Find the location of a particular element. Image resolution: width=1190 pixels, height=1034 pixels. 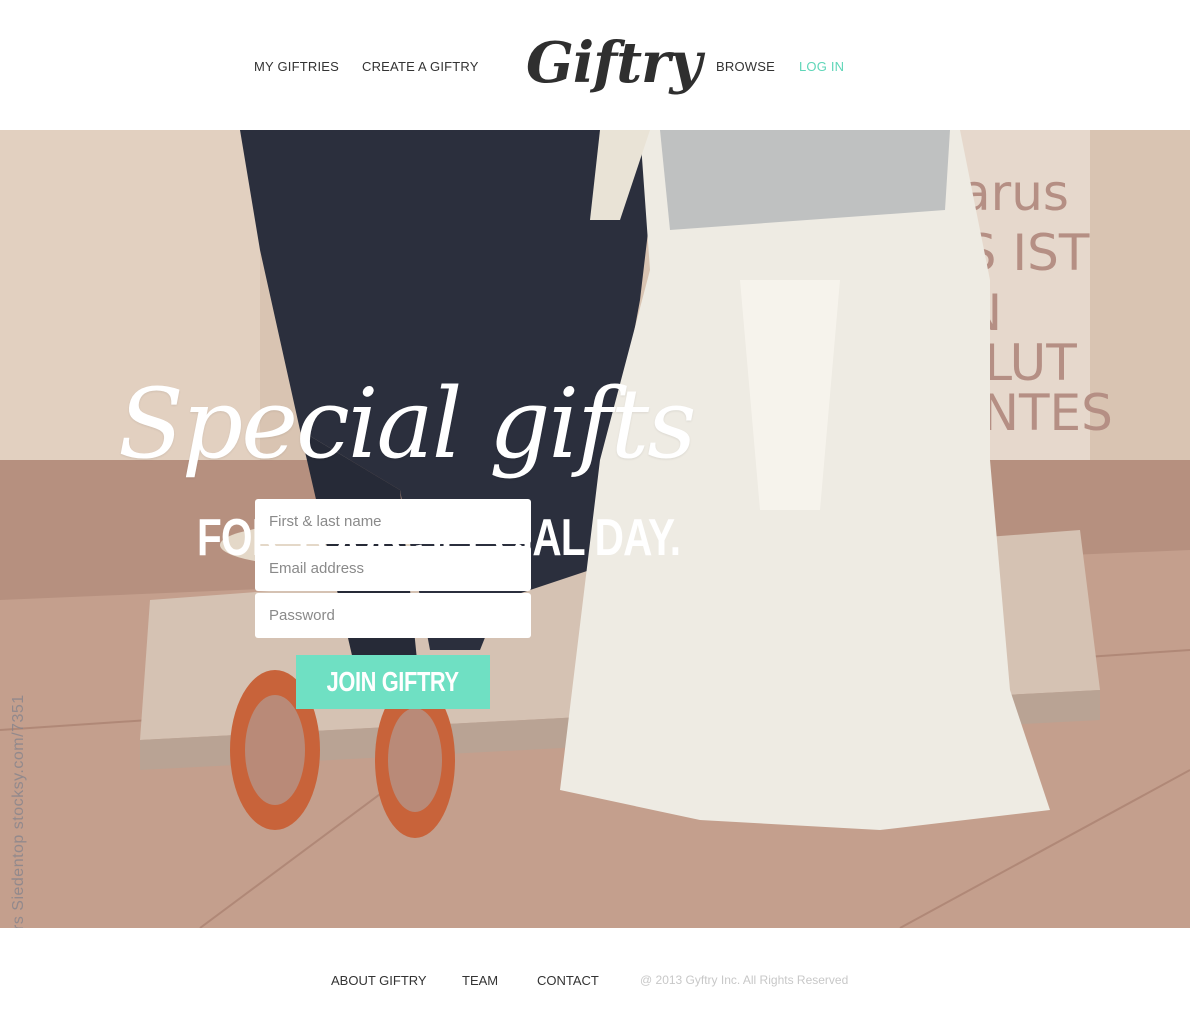

email-field is located at coordinates (393, 568).